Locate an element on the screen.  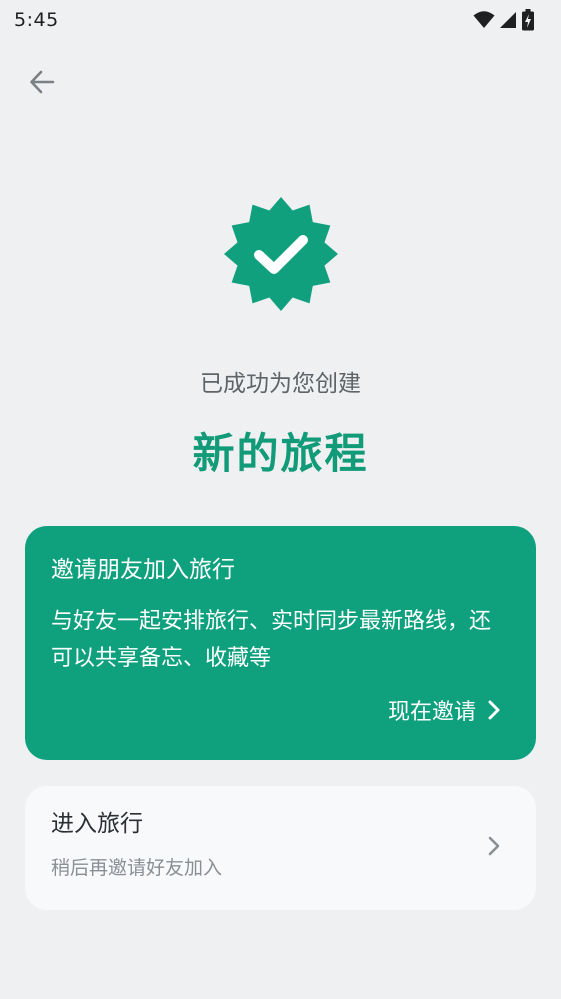
enter-trip-card: 进入旅行 稍后再邀请好友加入 is located at coordinates (280, 848).